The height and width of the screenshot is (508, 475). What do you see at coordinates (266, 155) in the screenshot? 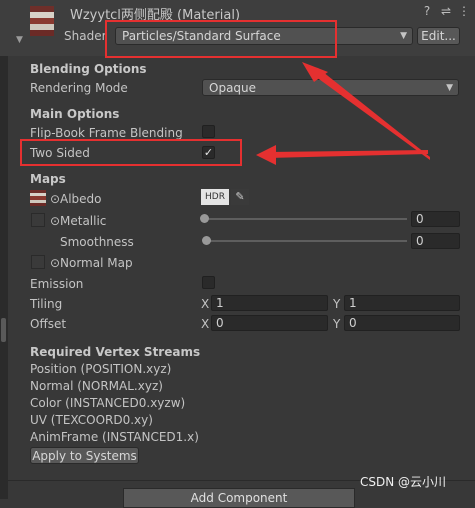
I see `annotation-arrow-two-sided-head` at bounding box center [266, 155].